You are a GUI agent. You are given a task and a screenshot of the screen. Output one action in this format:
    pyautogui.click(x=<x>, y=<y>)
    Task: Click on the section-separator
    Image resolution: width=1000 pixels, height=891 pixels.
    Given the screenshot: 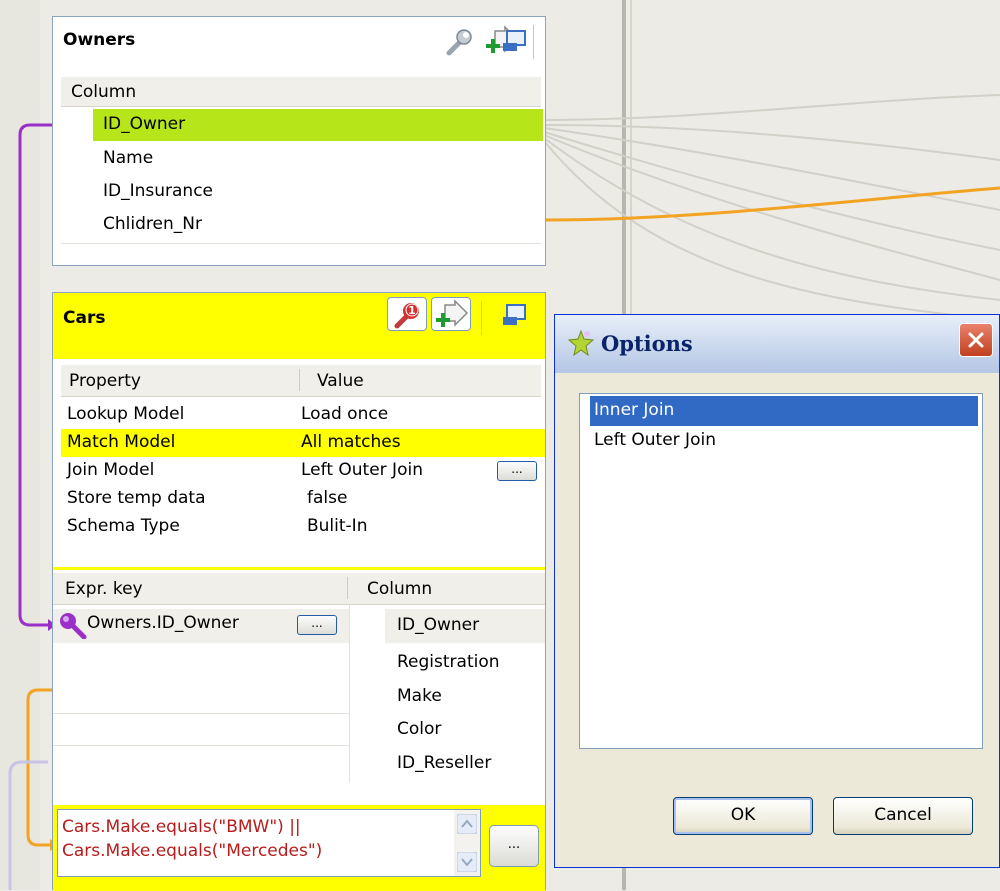 What is the action you would take?
    pyautogui.click(x=299, y=568)
    